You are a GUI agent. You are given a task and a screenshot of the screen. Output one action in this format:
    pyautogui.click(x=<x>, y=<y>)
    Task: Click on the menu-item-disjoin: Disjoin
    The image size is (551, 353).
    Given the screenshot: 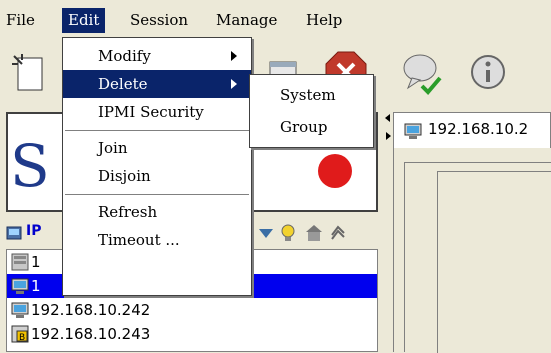 What is the action you would take?
    pyautogui.click(x=157, y=176)
    